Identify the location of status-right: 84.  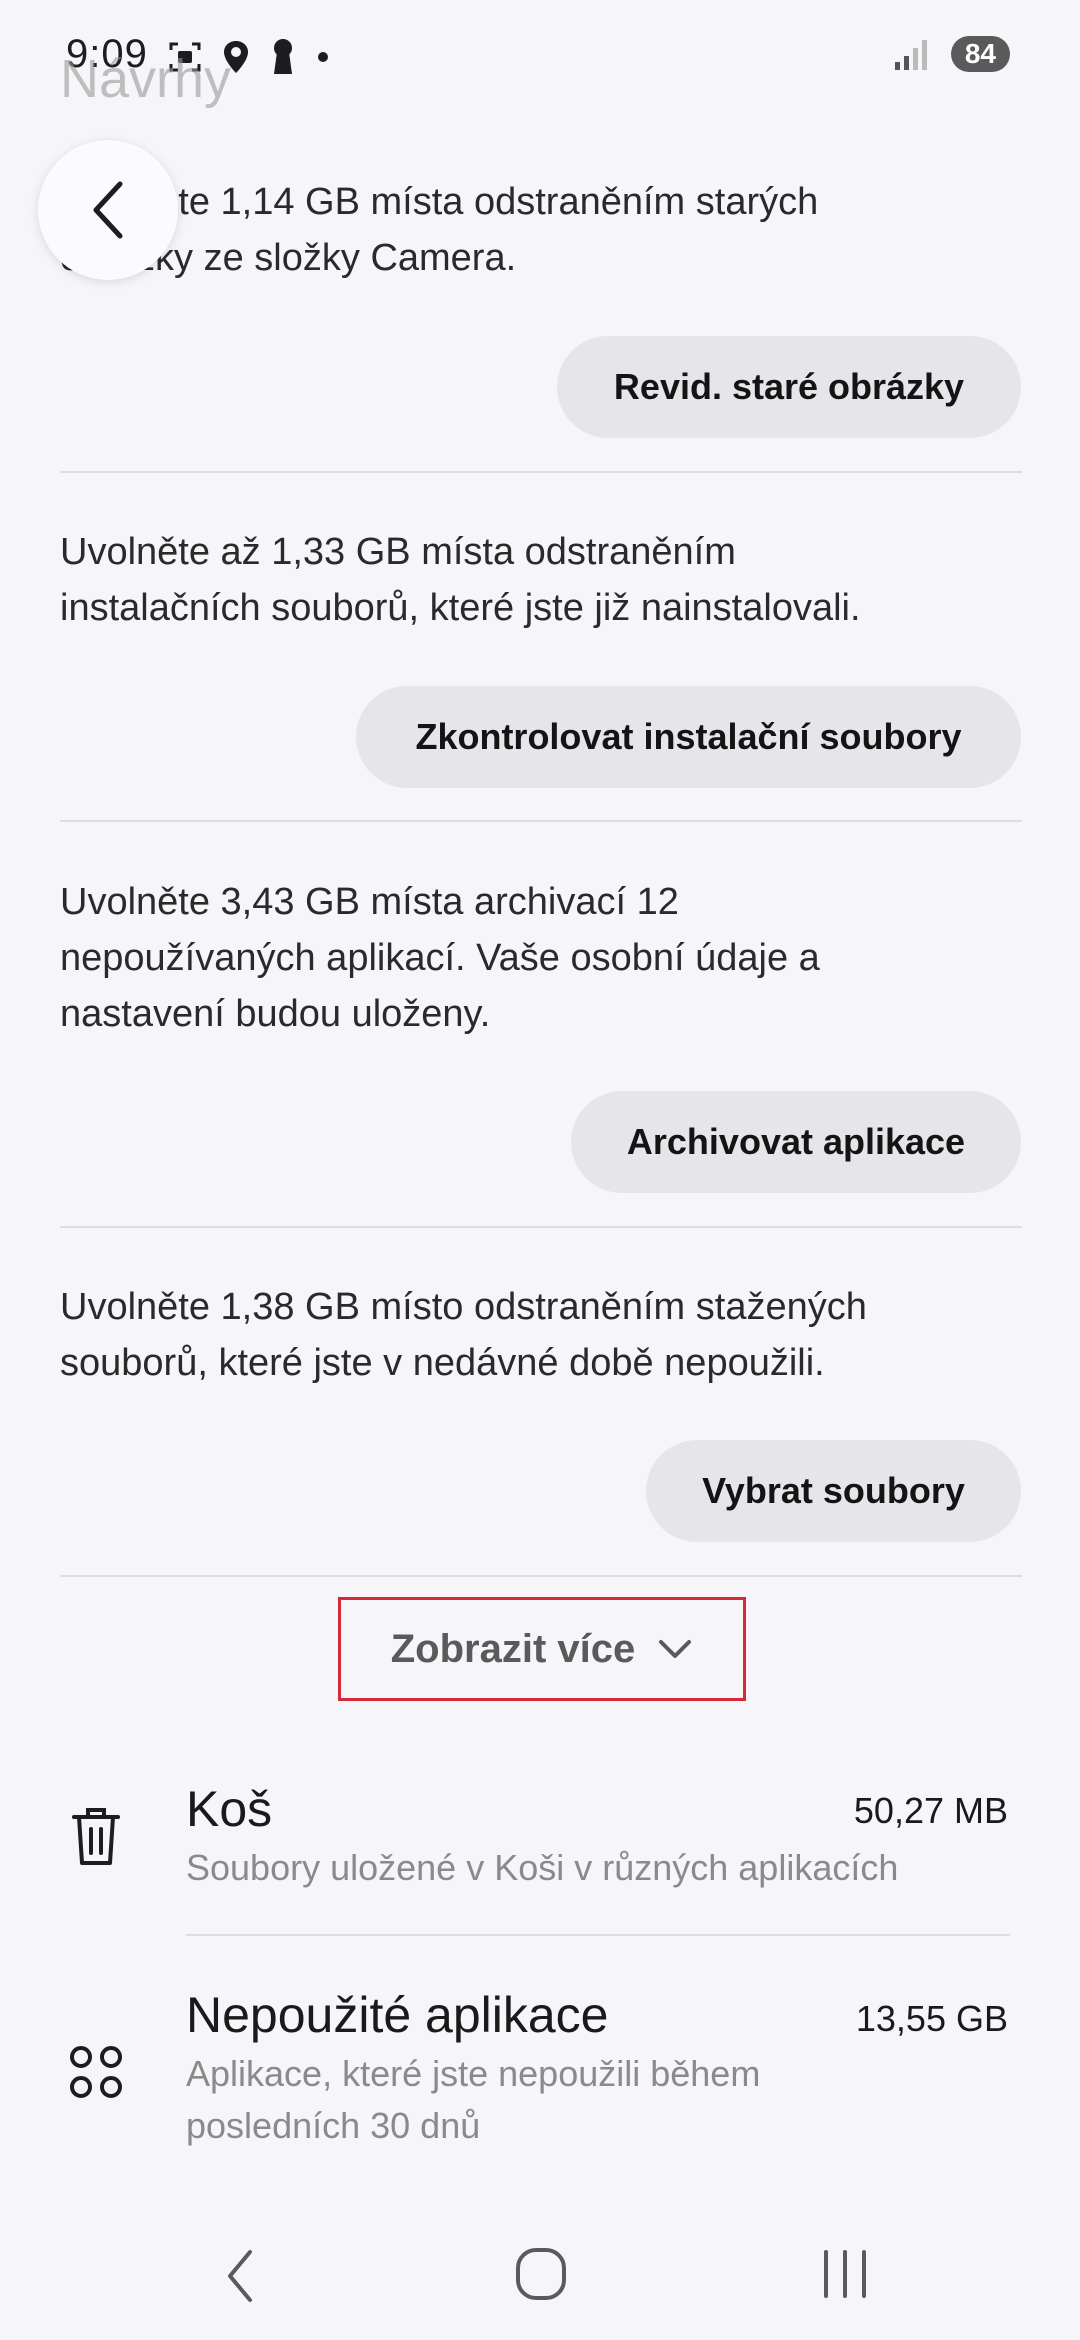
(951, 54).